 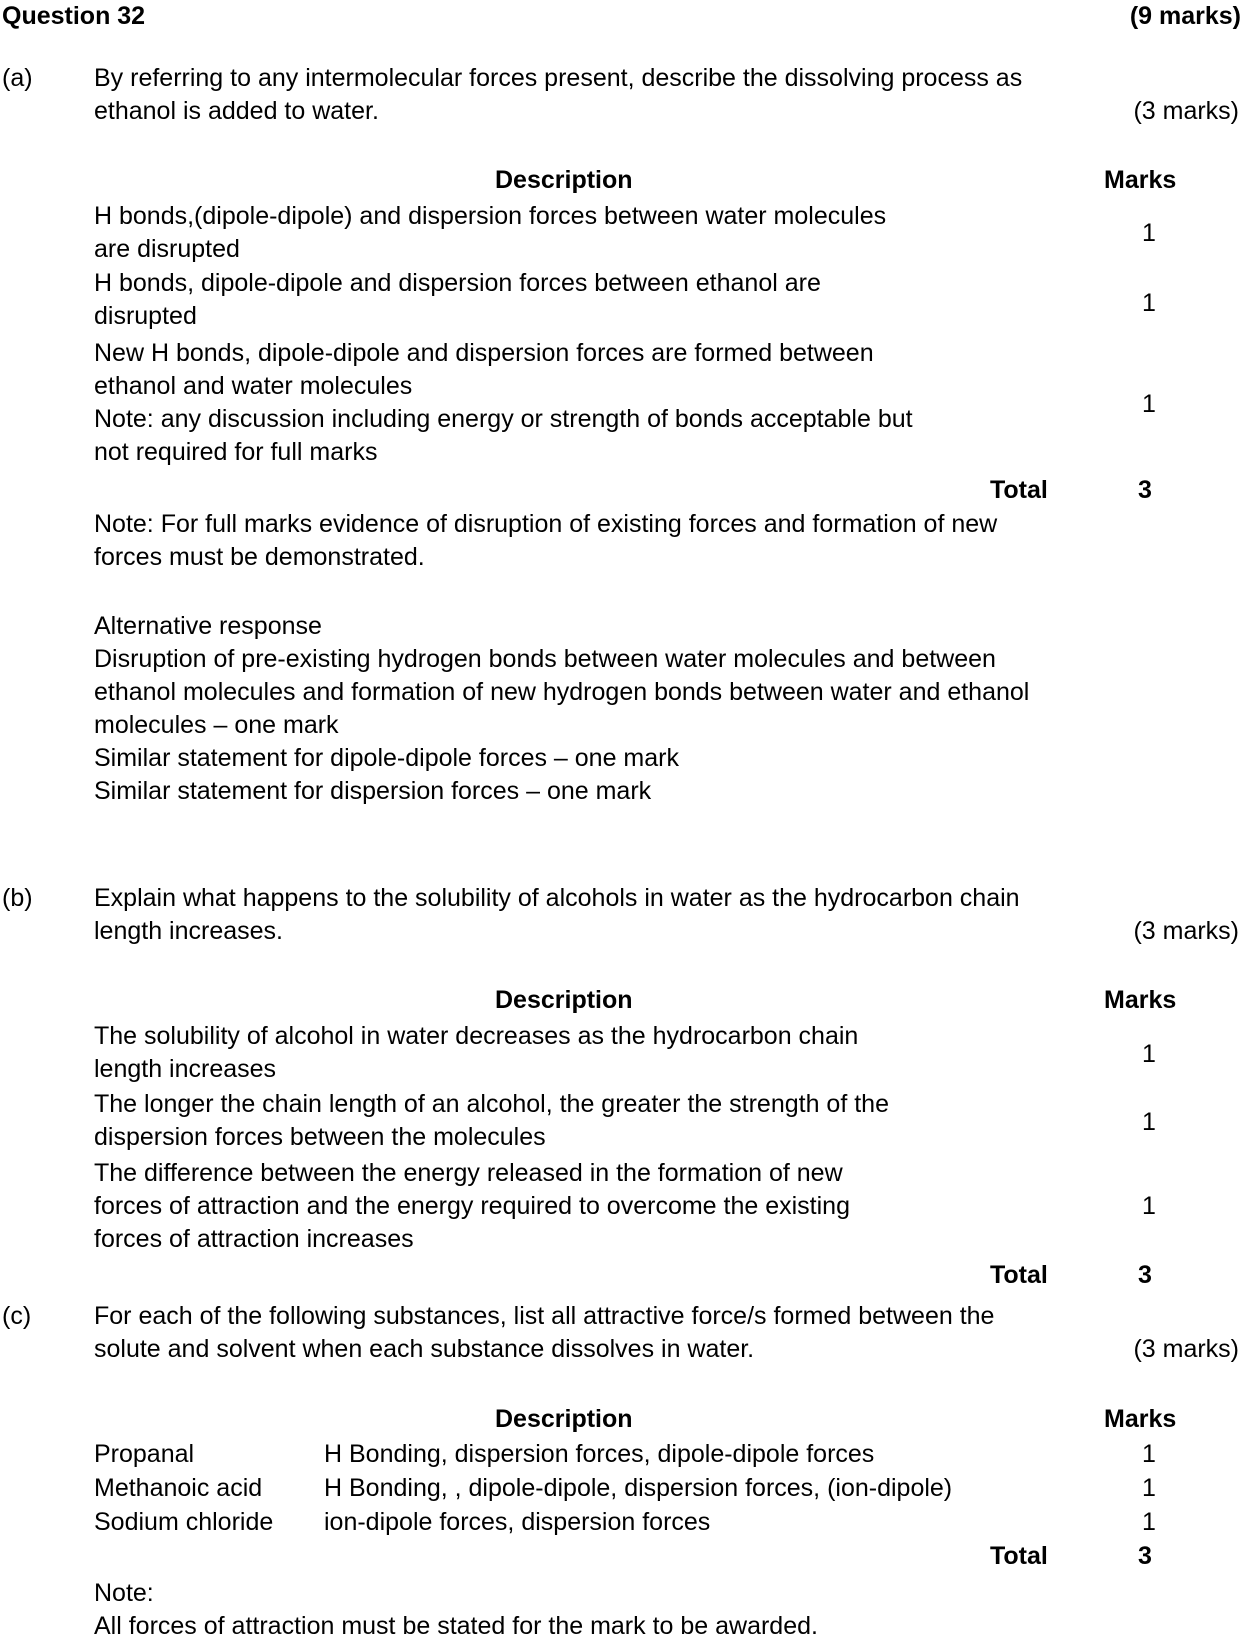 What do you see at coordinates (666, 931) in the screenshot?
I see `part-b-question-line-2-row: length increases. (3 marks)` at bounding box center [666, 931].